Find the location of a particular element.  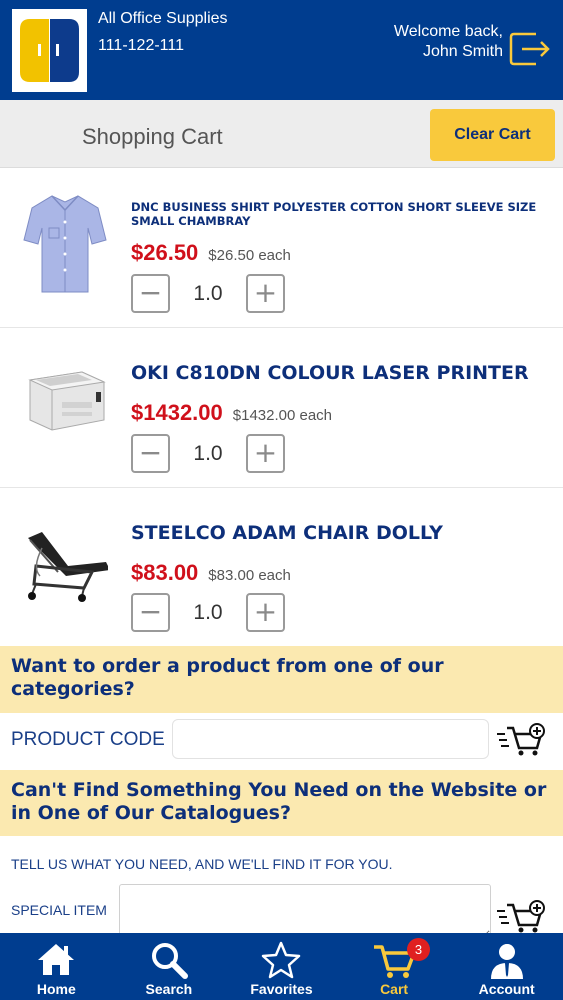

special-item-input is located at coordinates (305, 912).